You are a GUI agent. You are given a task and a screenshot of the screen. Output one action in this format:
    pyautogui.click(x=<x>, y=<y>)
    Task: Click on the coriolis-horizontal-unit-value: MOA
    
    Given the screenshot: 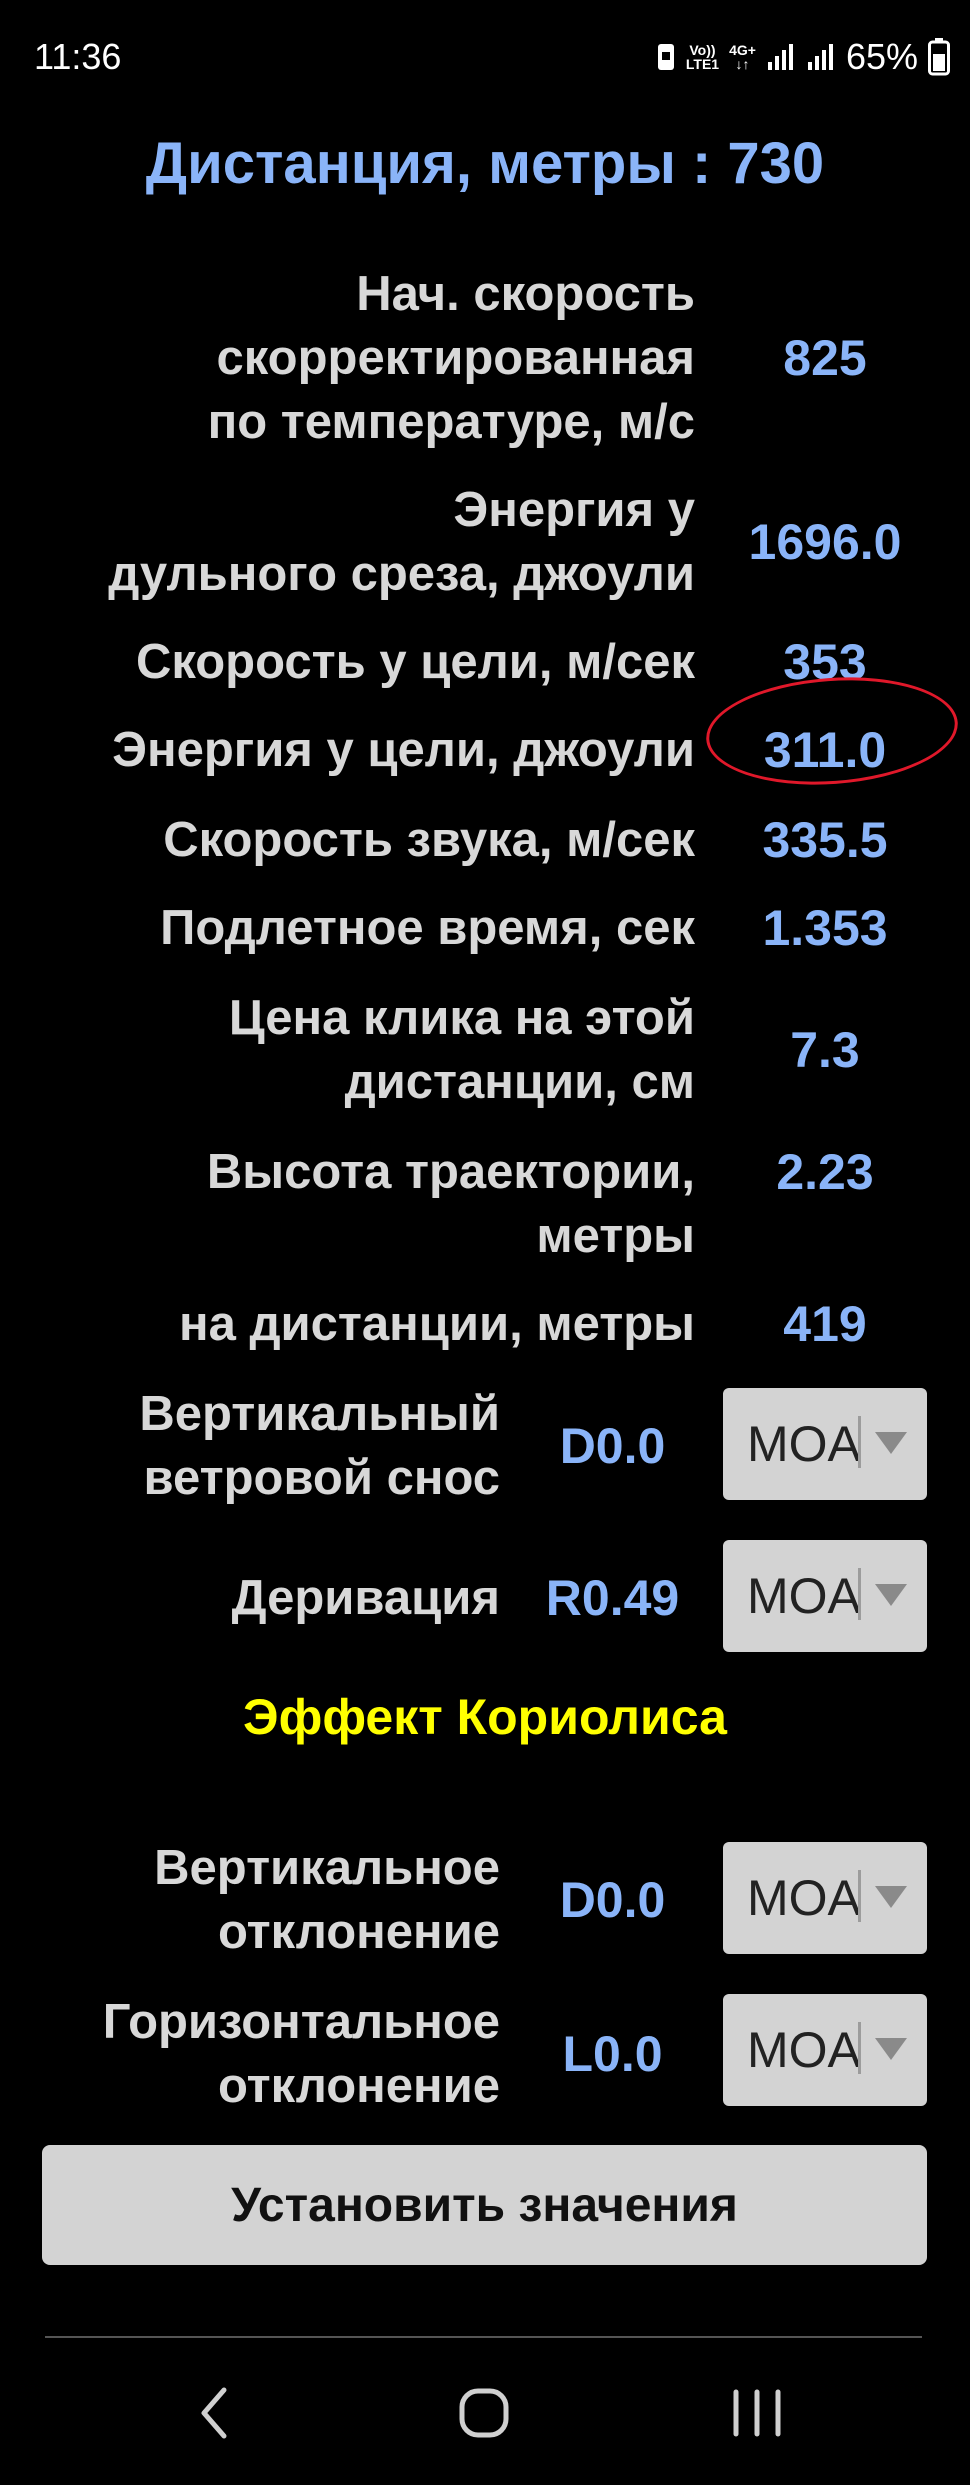 What is the action you would take?
    pyautogui.click(x=804, y=2050)
    